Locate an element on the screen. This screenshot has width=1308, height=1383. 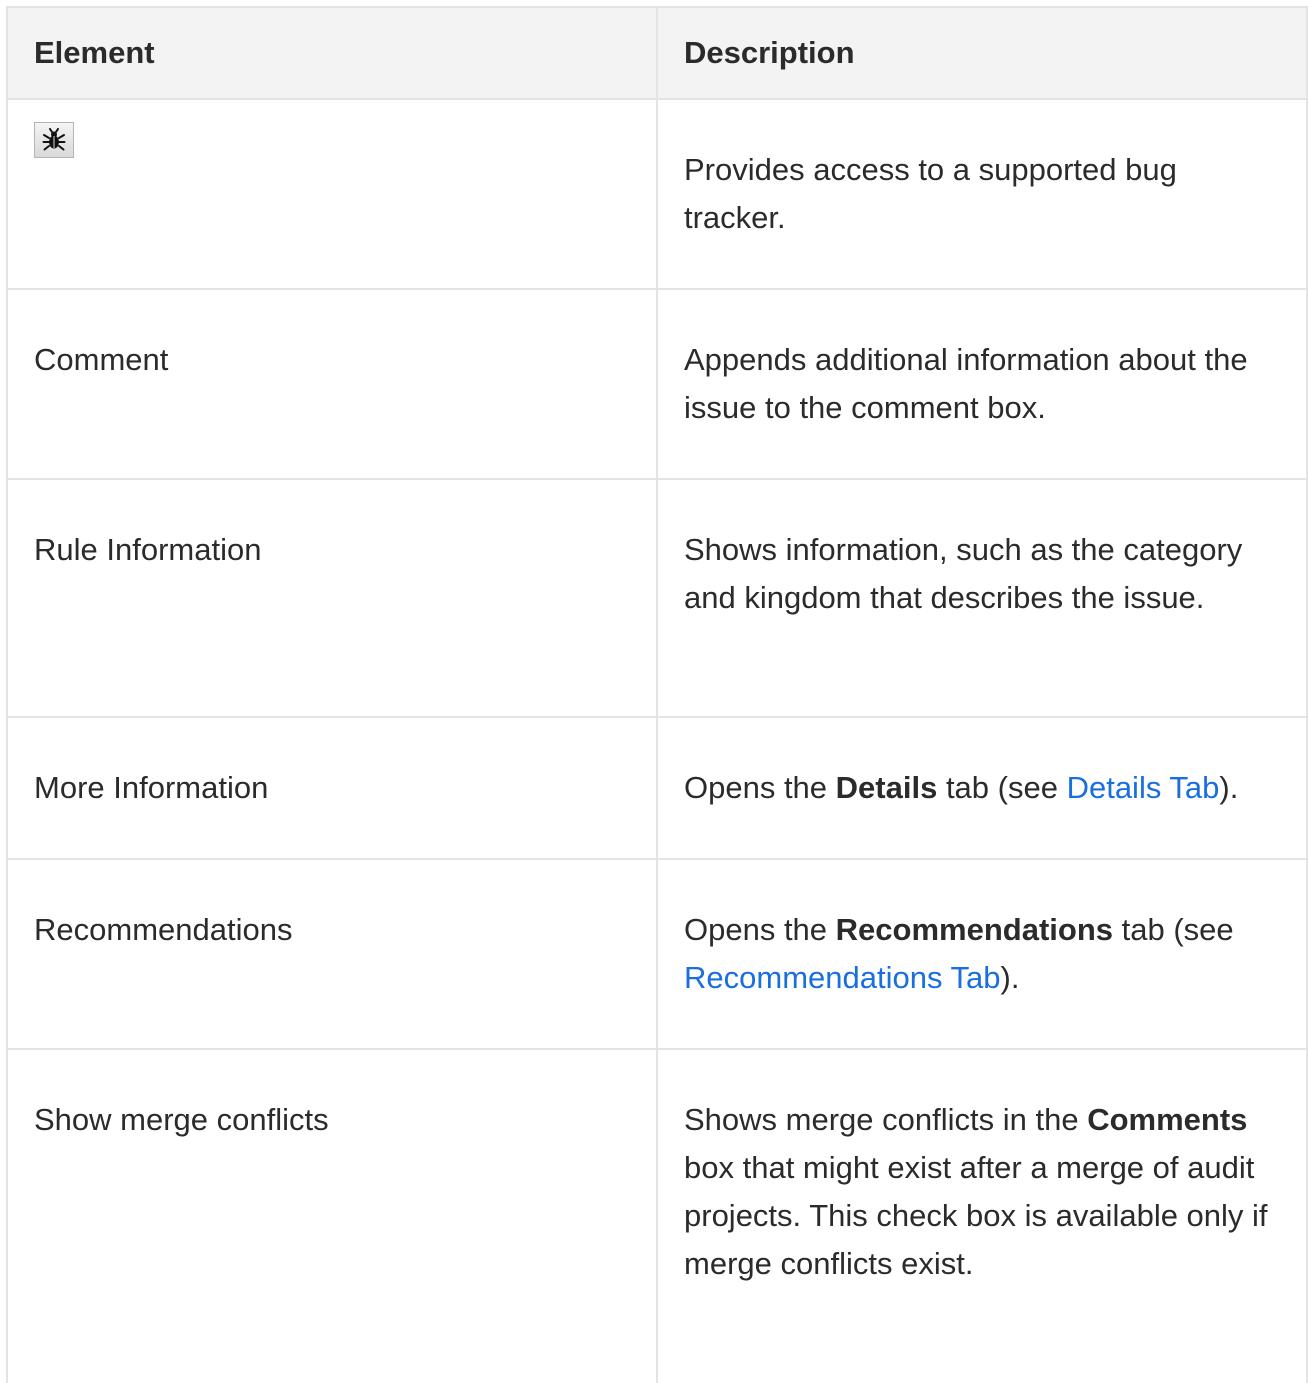
element-cell: Rule Information is located at coordinates (332, 598).